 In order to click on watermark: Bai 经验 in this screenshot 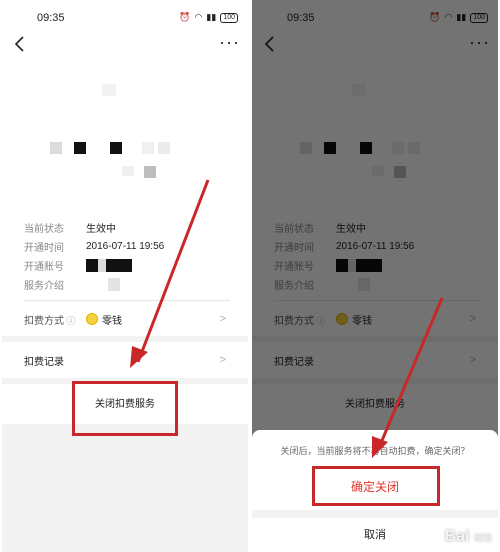, I will do `click(468, 537)`.